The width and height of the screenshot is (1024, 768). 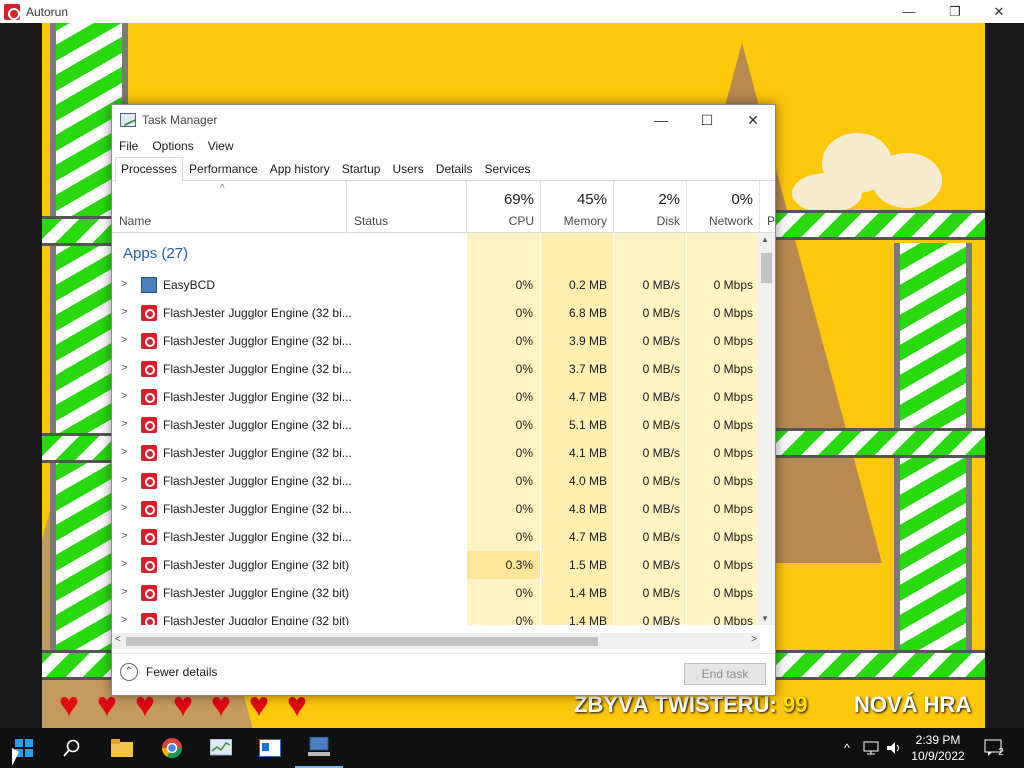 What do you see at coordinates (221, 748) in the screenshot?
I see `task-manager-taskbar-button` at bounding box center [221, 748].